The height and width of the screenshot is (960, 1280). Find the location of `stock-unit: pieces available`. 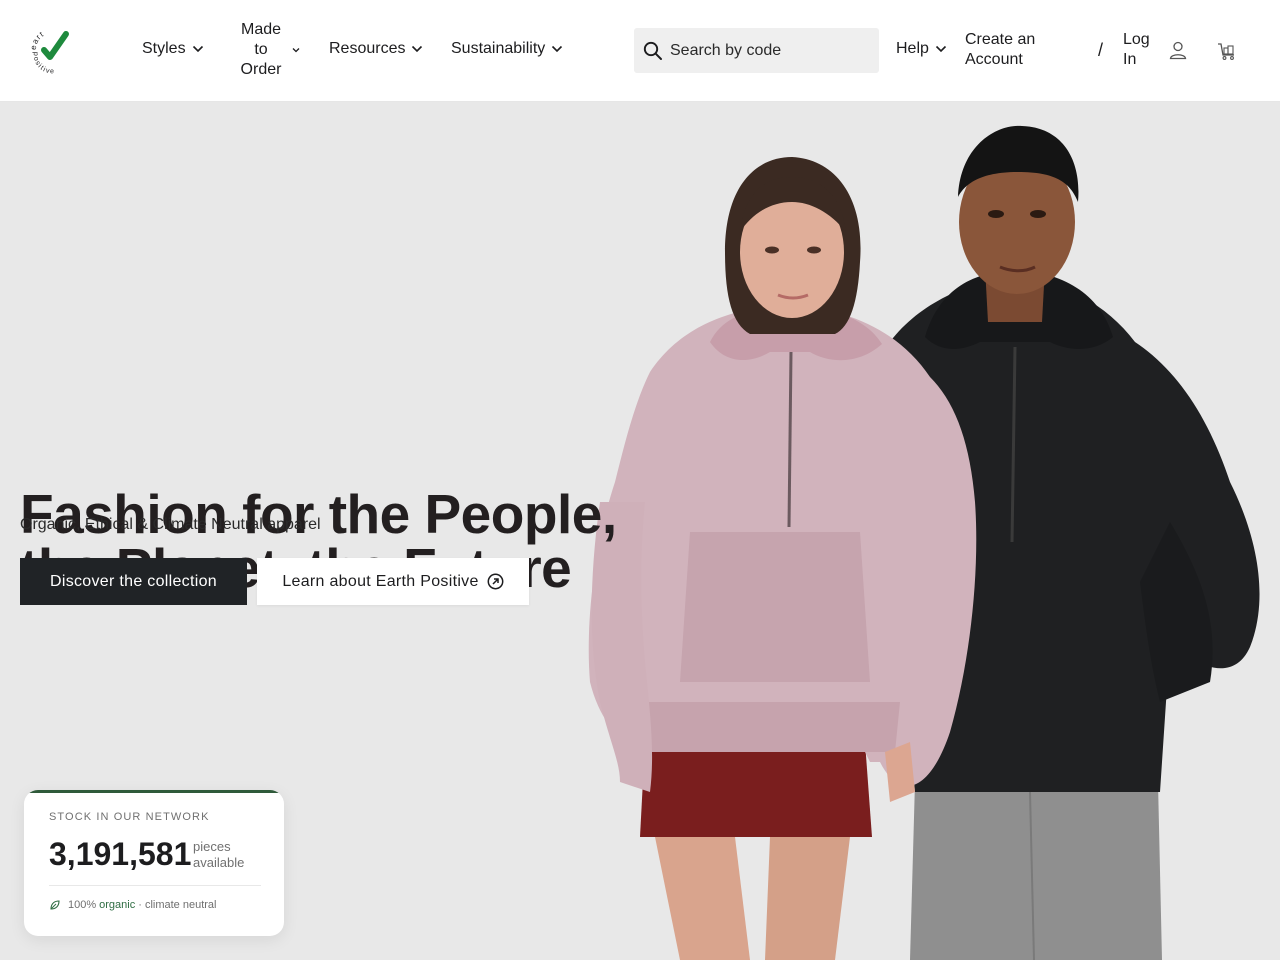

stock-unit: pieces available is located at coordinates (223, 855).